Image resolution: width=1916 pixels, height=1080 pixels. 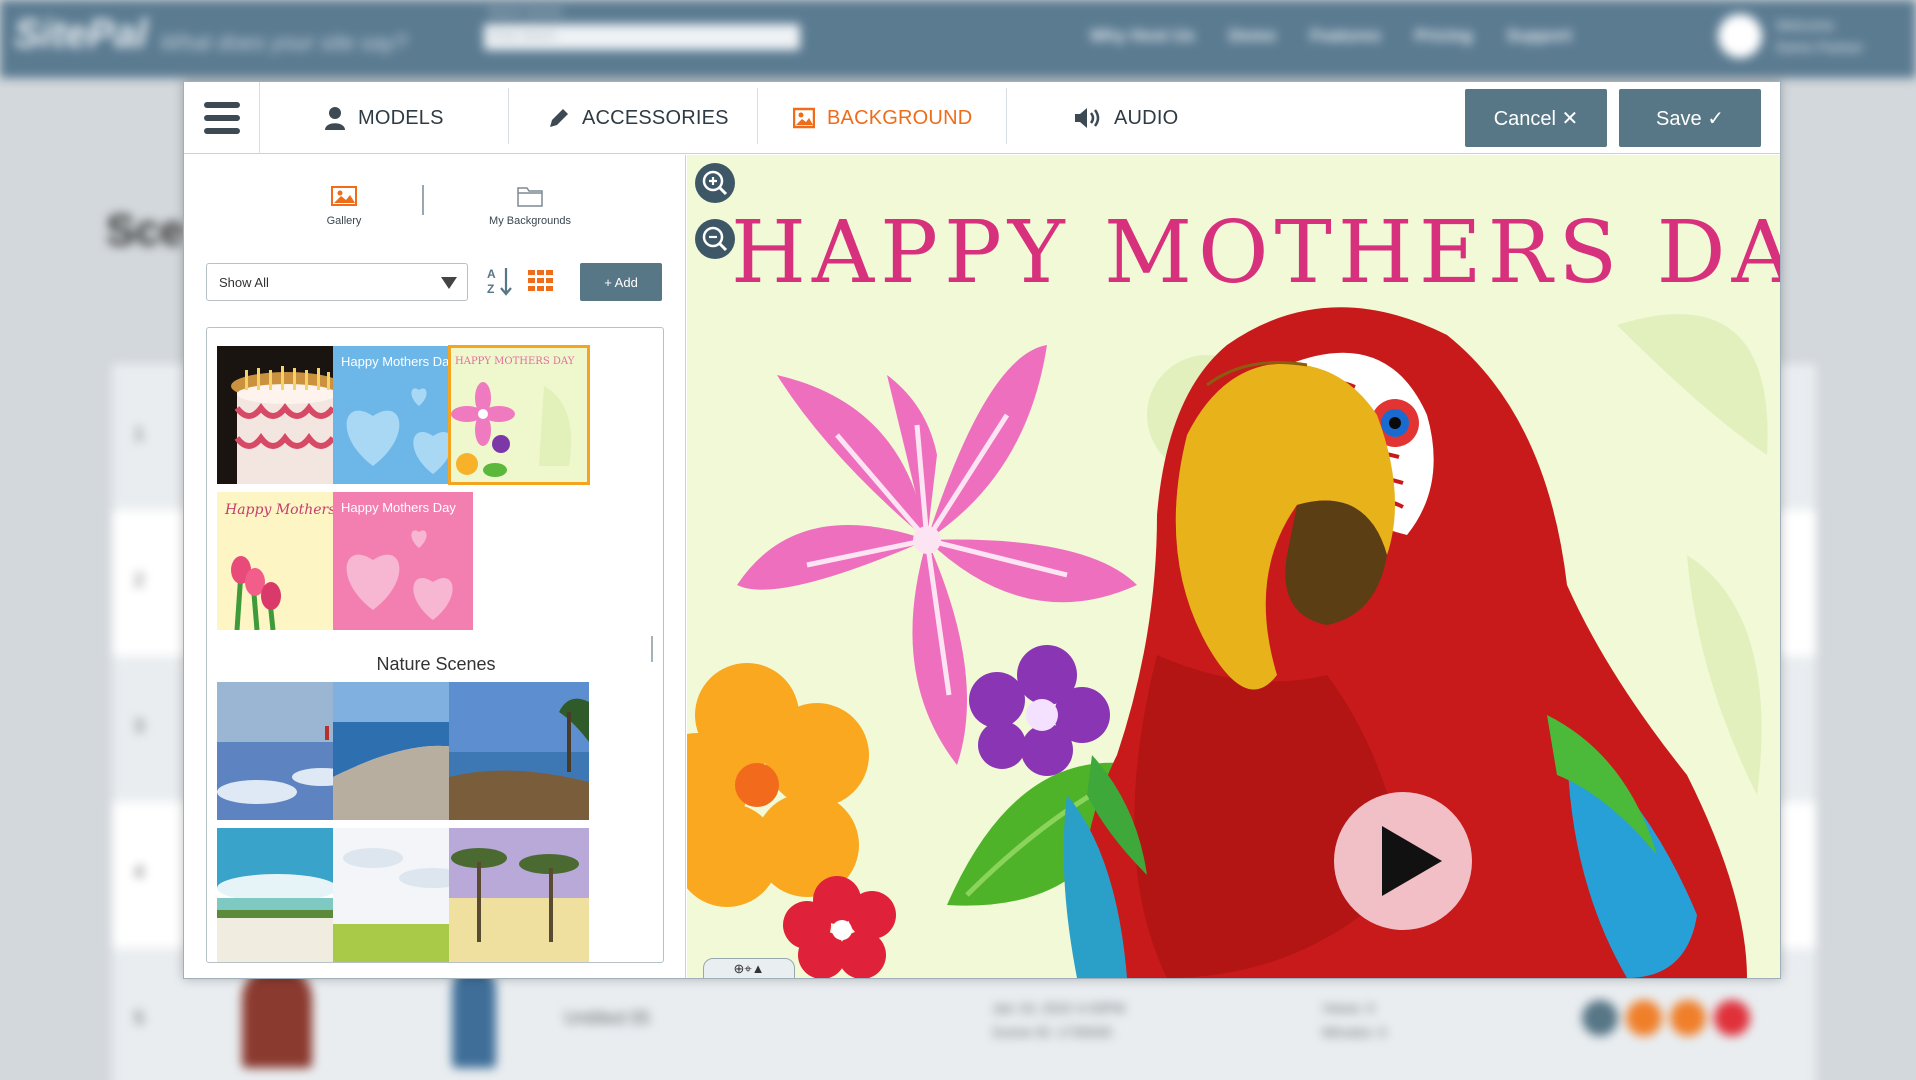 What do you see at coordinates (244, 282) in the screenshot?
I see `filter-value: Show All` at bounding box center [244, 282].